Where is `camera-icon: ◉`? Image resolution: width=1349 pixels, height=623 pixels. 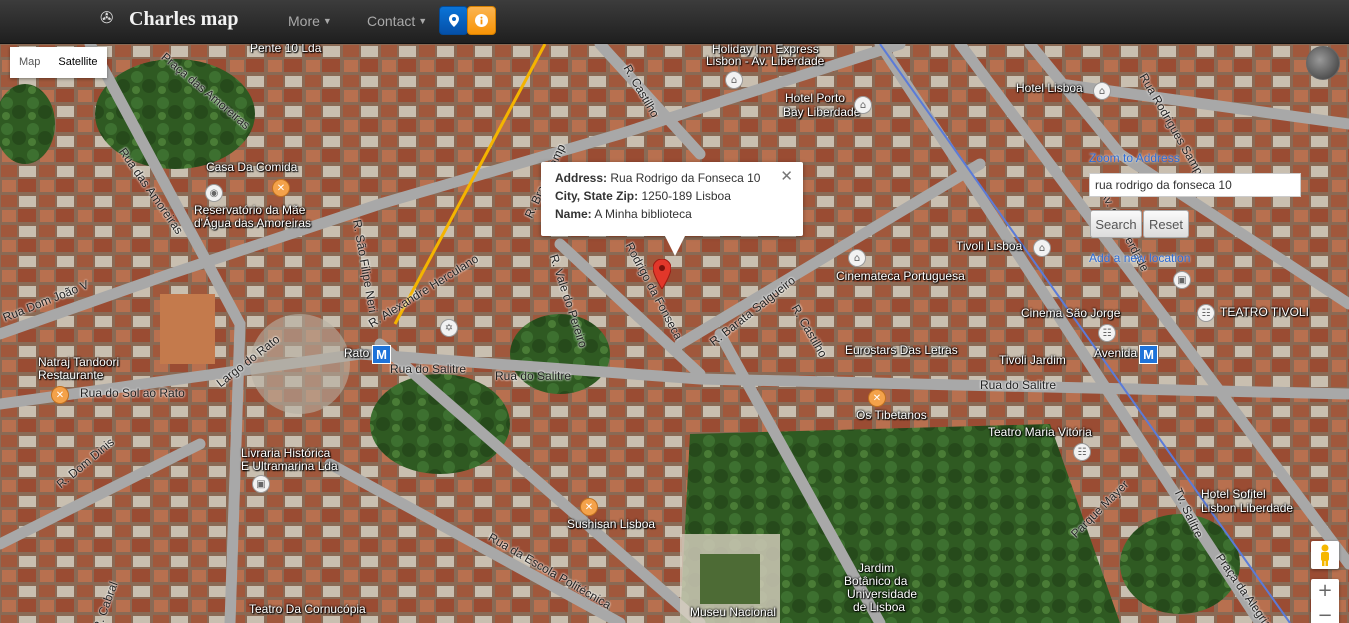 camera-icon: ◉ is located at coordinates (214, 193).